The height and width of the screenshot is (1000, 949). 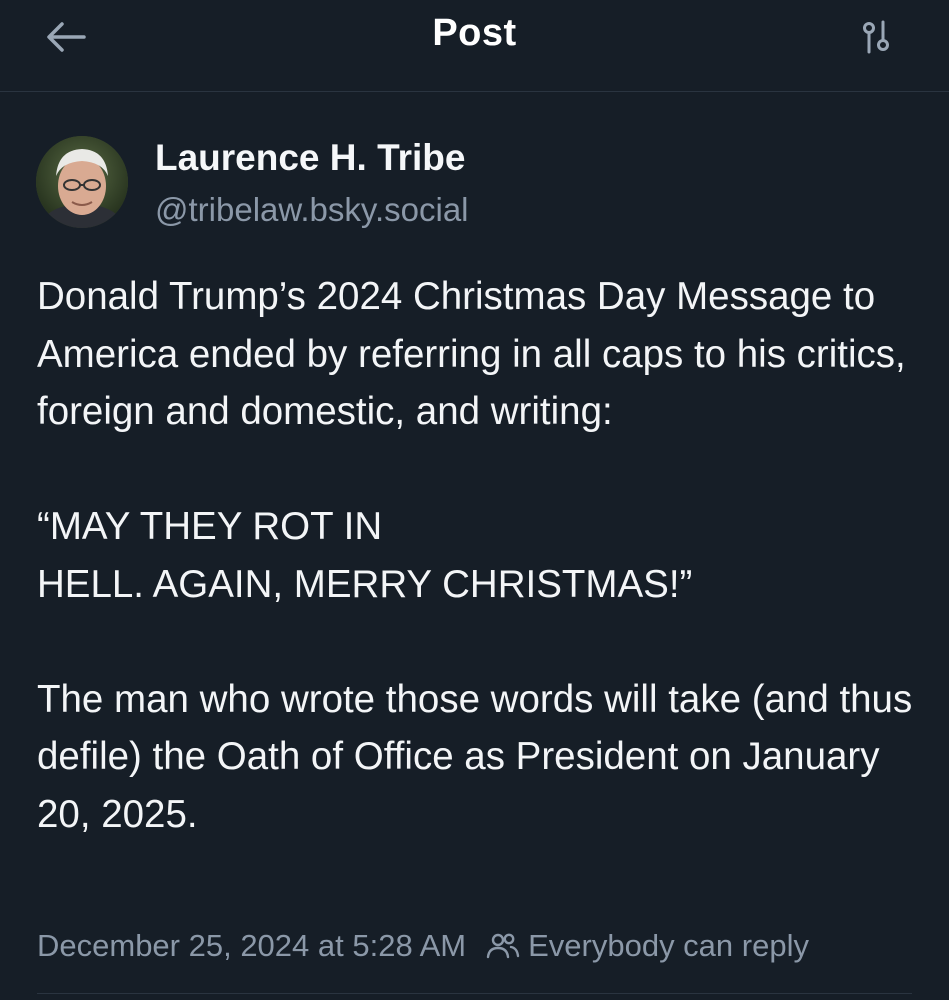 I want to click on sliders-icon, so click(x=876, y=39).